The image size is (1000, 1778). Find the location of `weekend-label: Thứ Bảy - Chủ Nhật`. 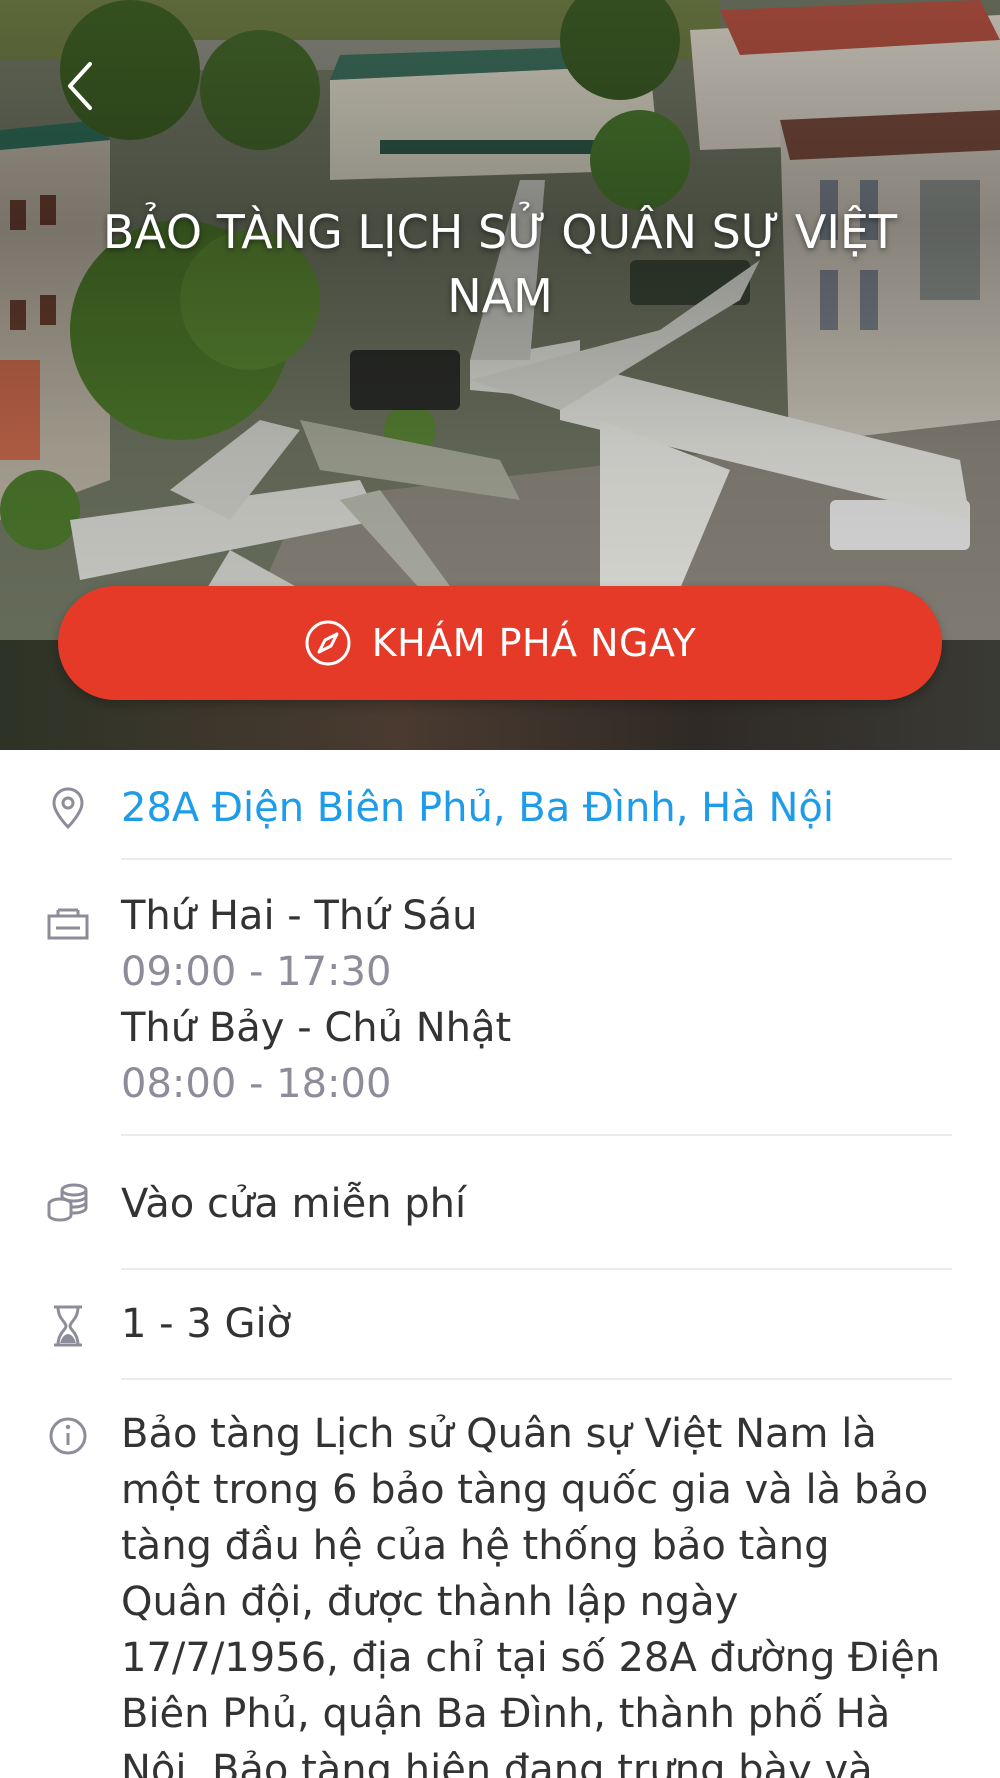

weekend-label: Thứ Bảy - Chủ Nhật is located at coordinates (316, 1028).